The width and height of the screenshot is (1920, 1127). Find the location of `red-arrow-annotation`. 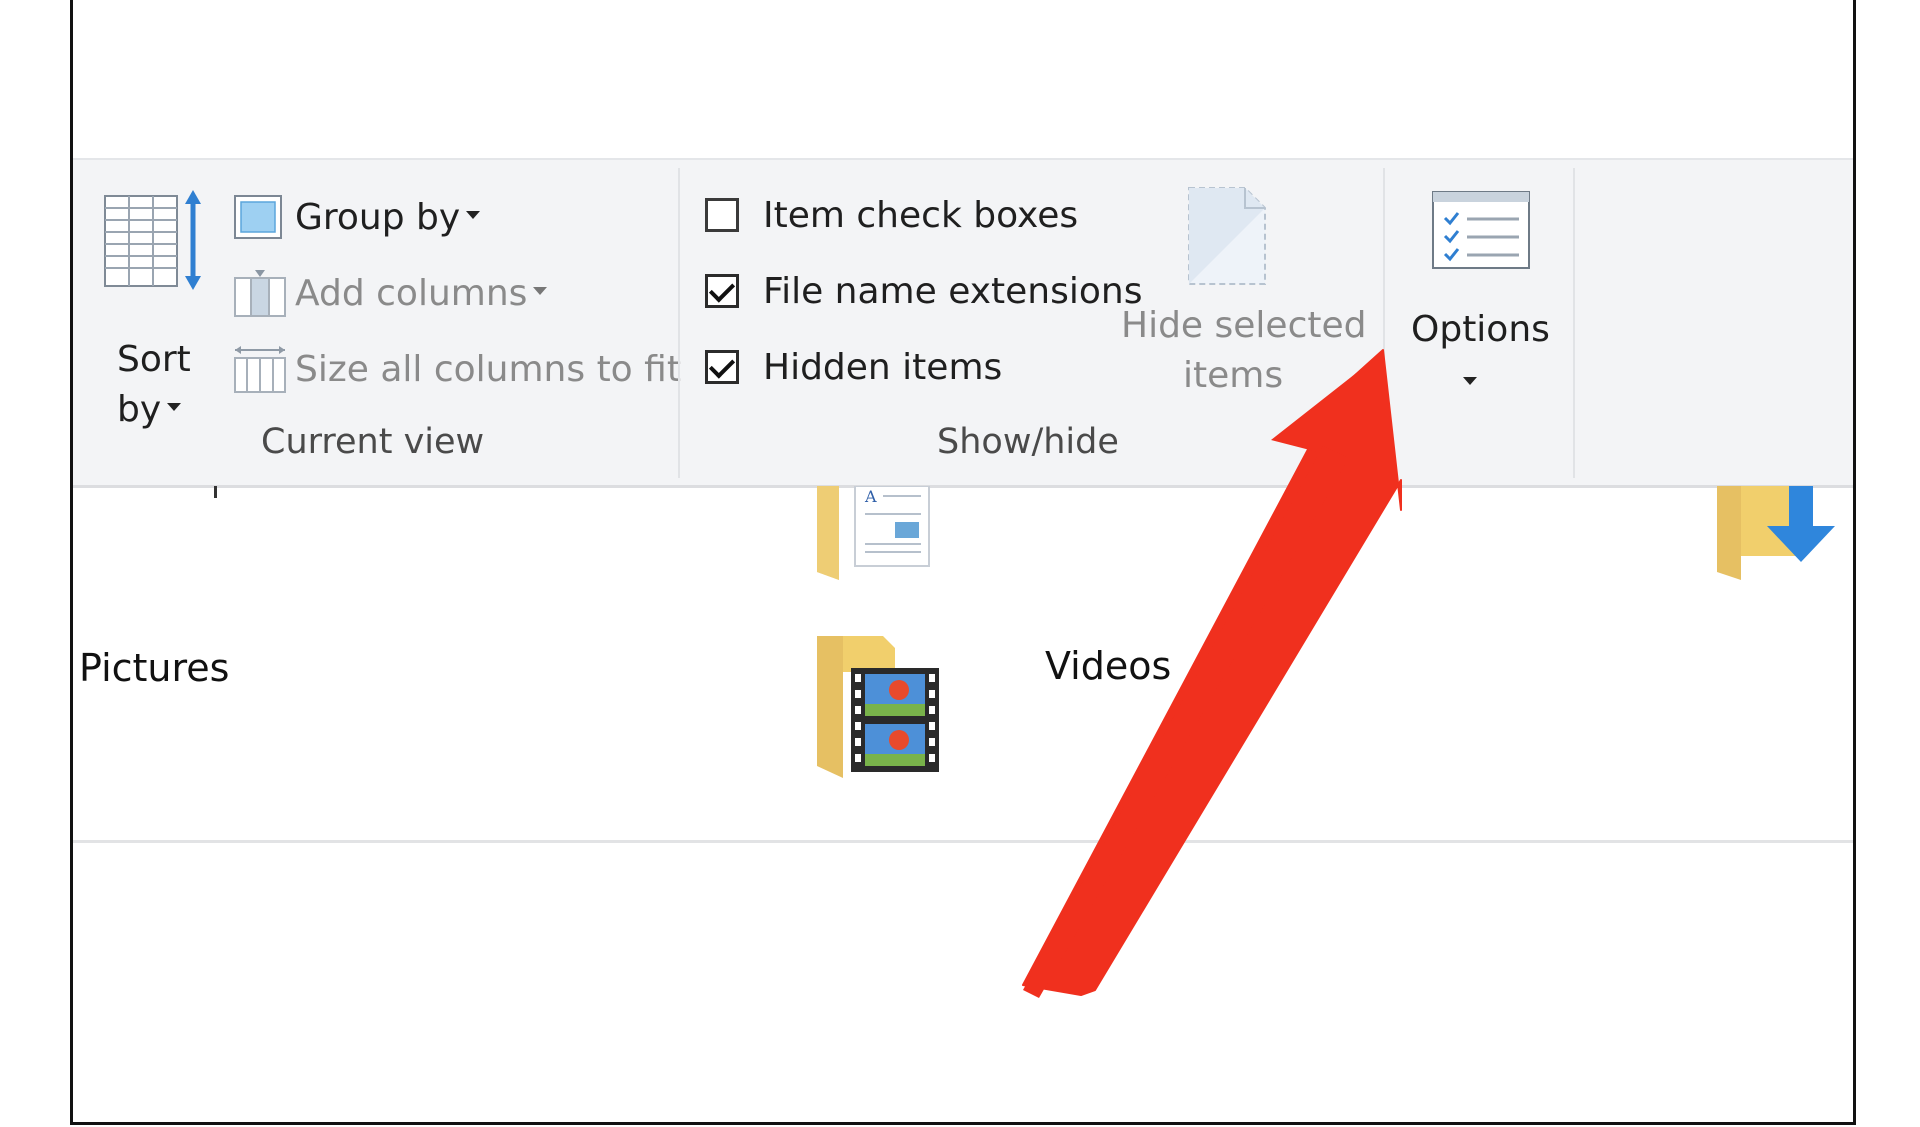

red-arrow-annotation is located at coordinates (1212, 673).